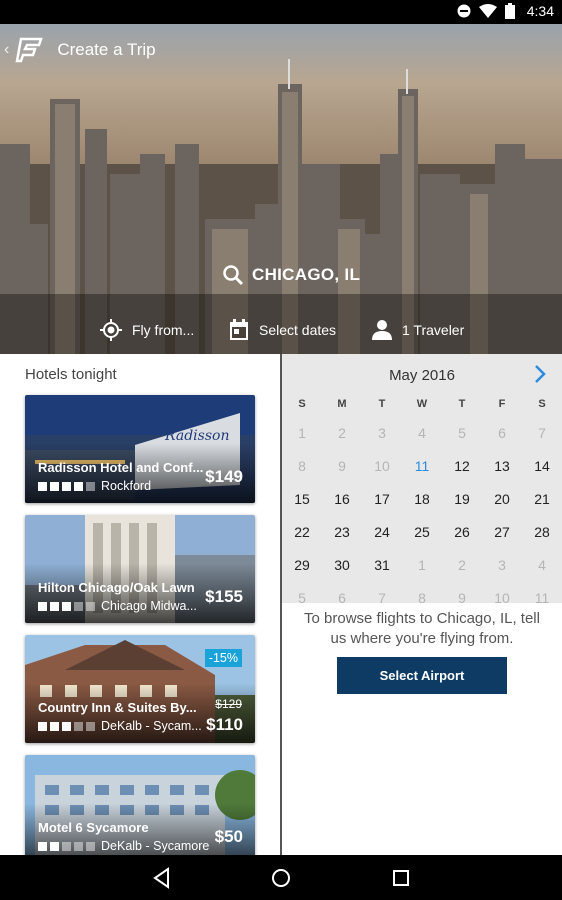 The height and width of the screenshot is (900, 562). What do you see at coordinates (422, 531) in the screenshot?
I see `calendar-day: 25` at bounding box center [422, 531].